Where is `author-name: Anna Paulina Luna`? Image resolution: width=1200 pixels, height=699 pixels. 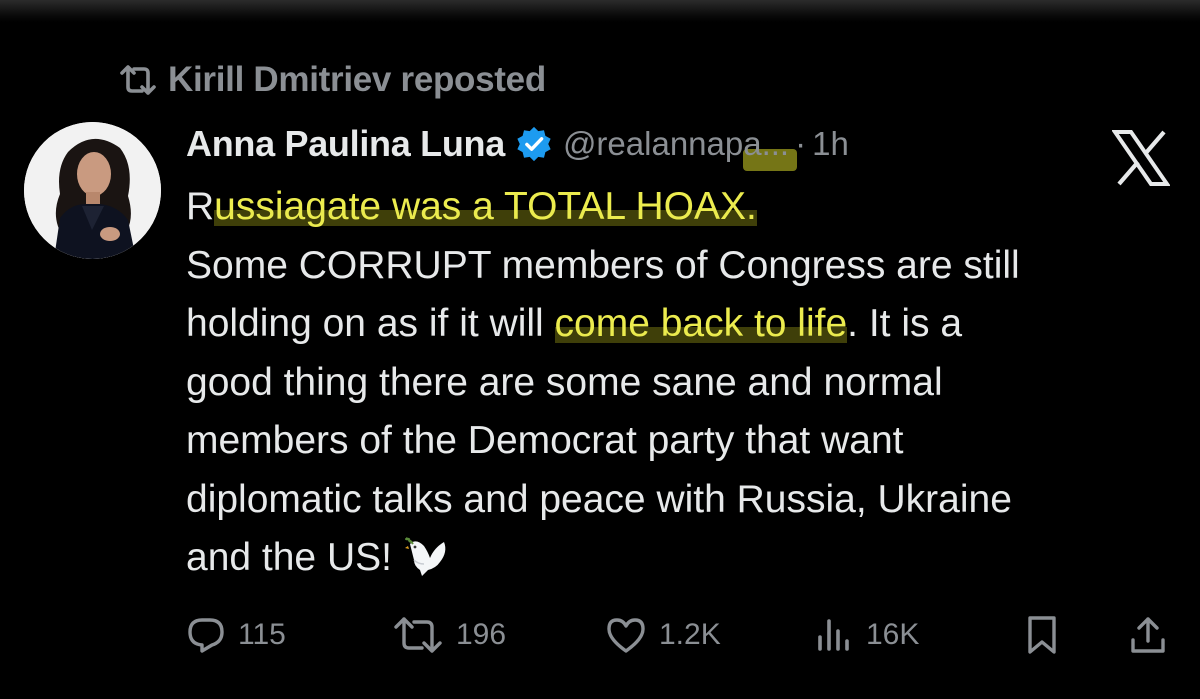
author-name: Anna Paulina Luna is located at coordinates (345, 144).